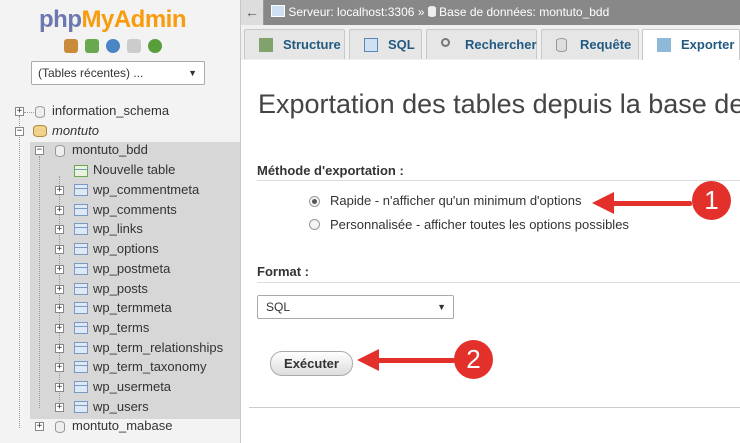  What do you see at coordinates (132, 308) in the screenshot?
I see `table-item: wp_termmeta` at bounding box center [132, 308].